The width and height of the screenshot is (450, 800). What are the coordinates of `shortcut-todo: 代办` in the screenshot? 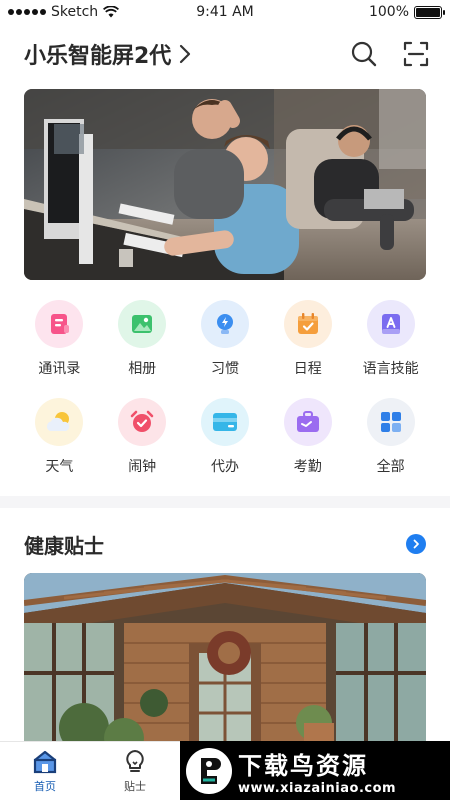 It's located at (225, 437).